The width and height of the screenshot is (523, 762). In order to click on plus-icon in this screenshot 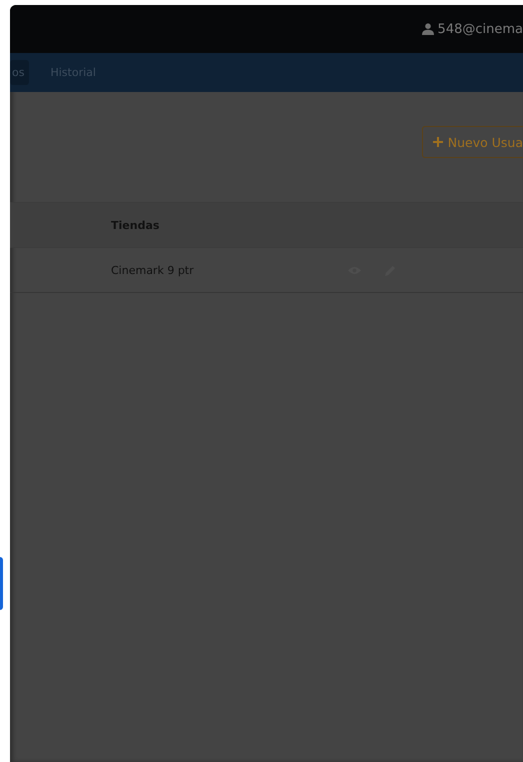, I will do `click(437, 142)`.